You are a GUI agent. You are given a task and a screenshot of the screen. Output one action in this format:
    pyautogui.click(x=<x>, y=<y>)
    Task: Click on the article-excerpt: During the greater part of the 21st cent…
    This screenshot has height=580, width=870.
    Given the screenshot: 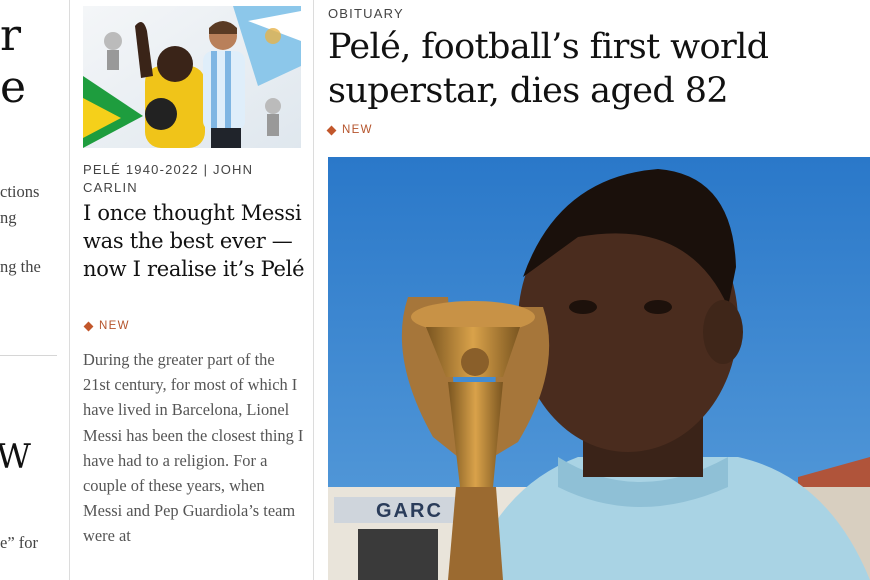 What is the action you would take?
    pyautogui.click(x=194, y=448)
    